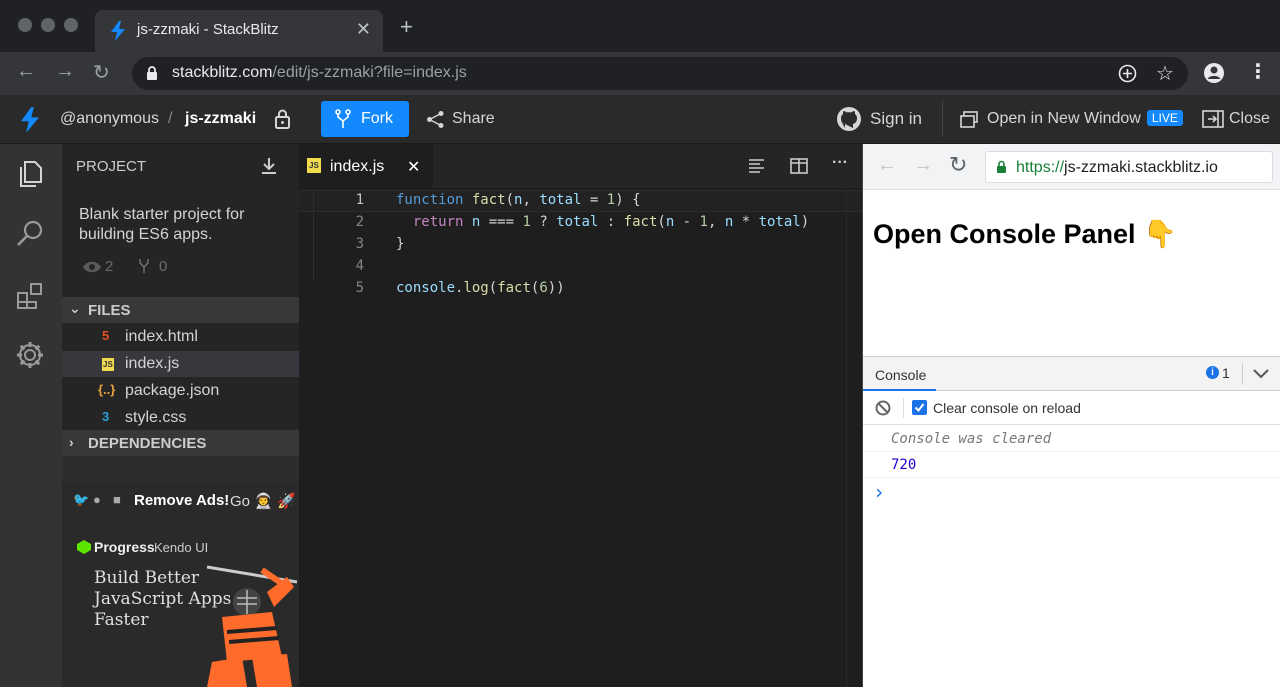 This screenshot has width=1280, height=687. I want to click on json-braces-icon: {..}, so click(107, 389).